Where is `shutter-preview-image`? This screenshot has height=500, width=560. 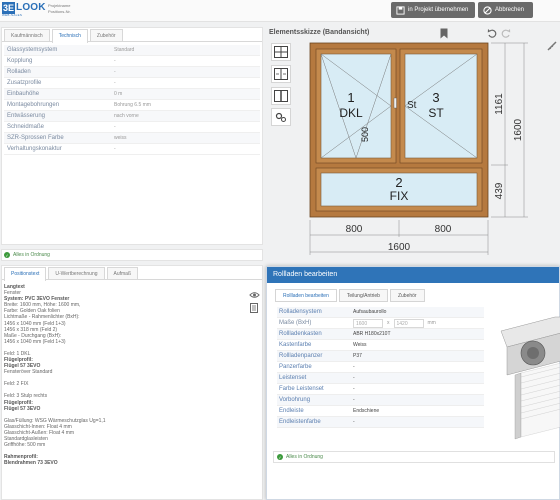 shutter-preview-image is located at coordinates (530, 378).